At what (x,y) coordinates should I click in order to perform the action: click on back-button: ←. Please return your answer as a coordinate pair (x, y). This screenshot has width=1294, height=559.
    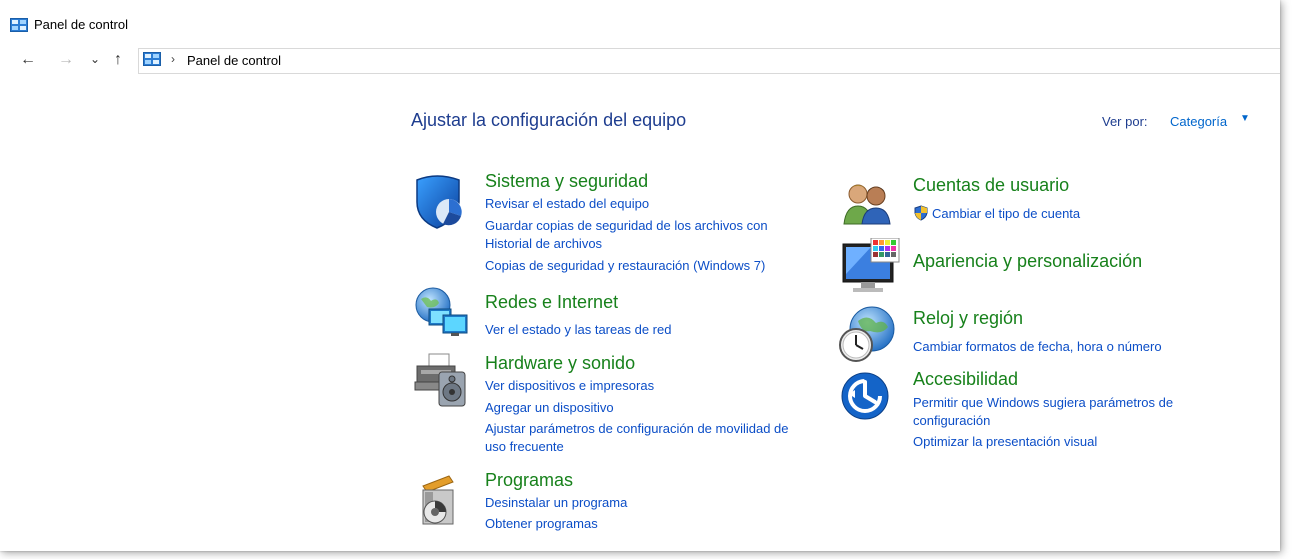
    Looking at the image, I should click on (28, 60).